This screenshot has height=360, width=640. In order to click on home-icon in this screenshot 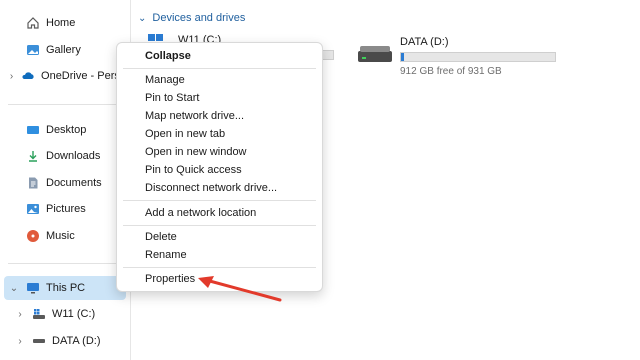, I will do `click(33, 23)`.